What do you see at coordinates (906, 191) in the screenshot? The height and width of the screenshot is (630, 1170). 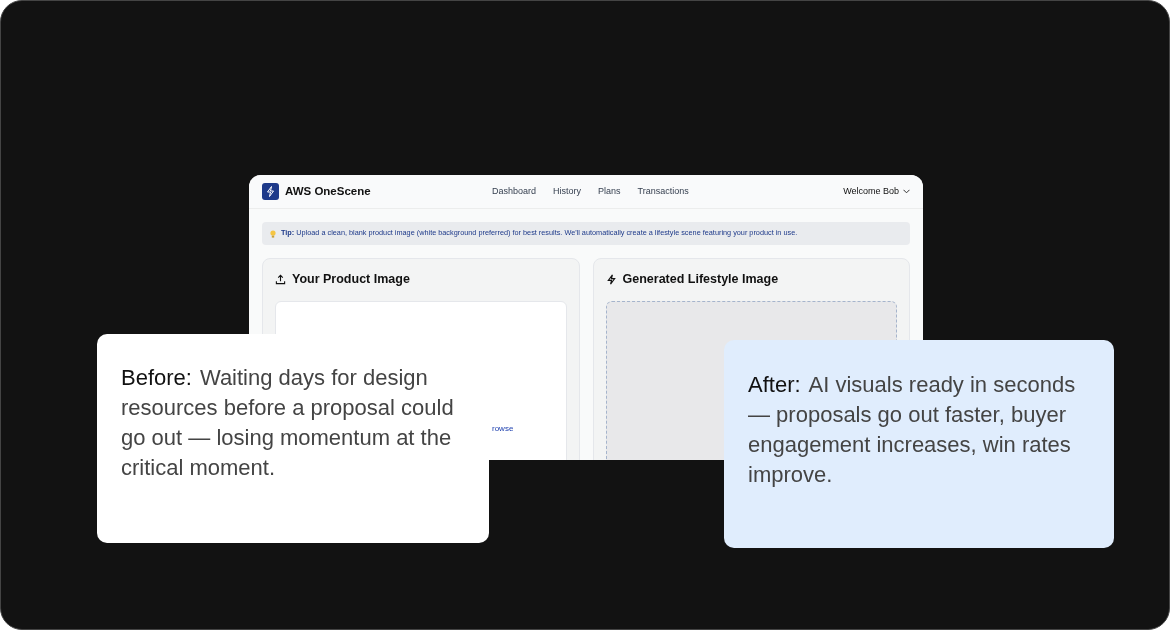 I see `chevron-down-icon` at bounding box center [906, 191].